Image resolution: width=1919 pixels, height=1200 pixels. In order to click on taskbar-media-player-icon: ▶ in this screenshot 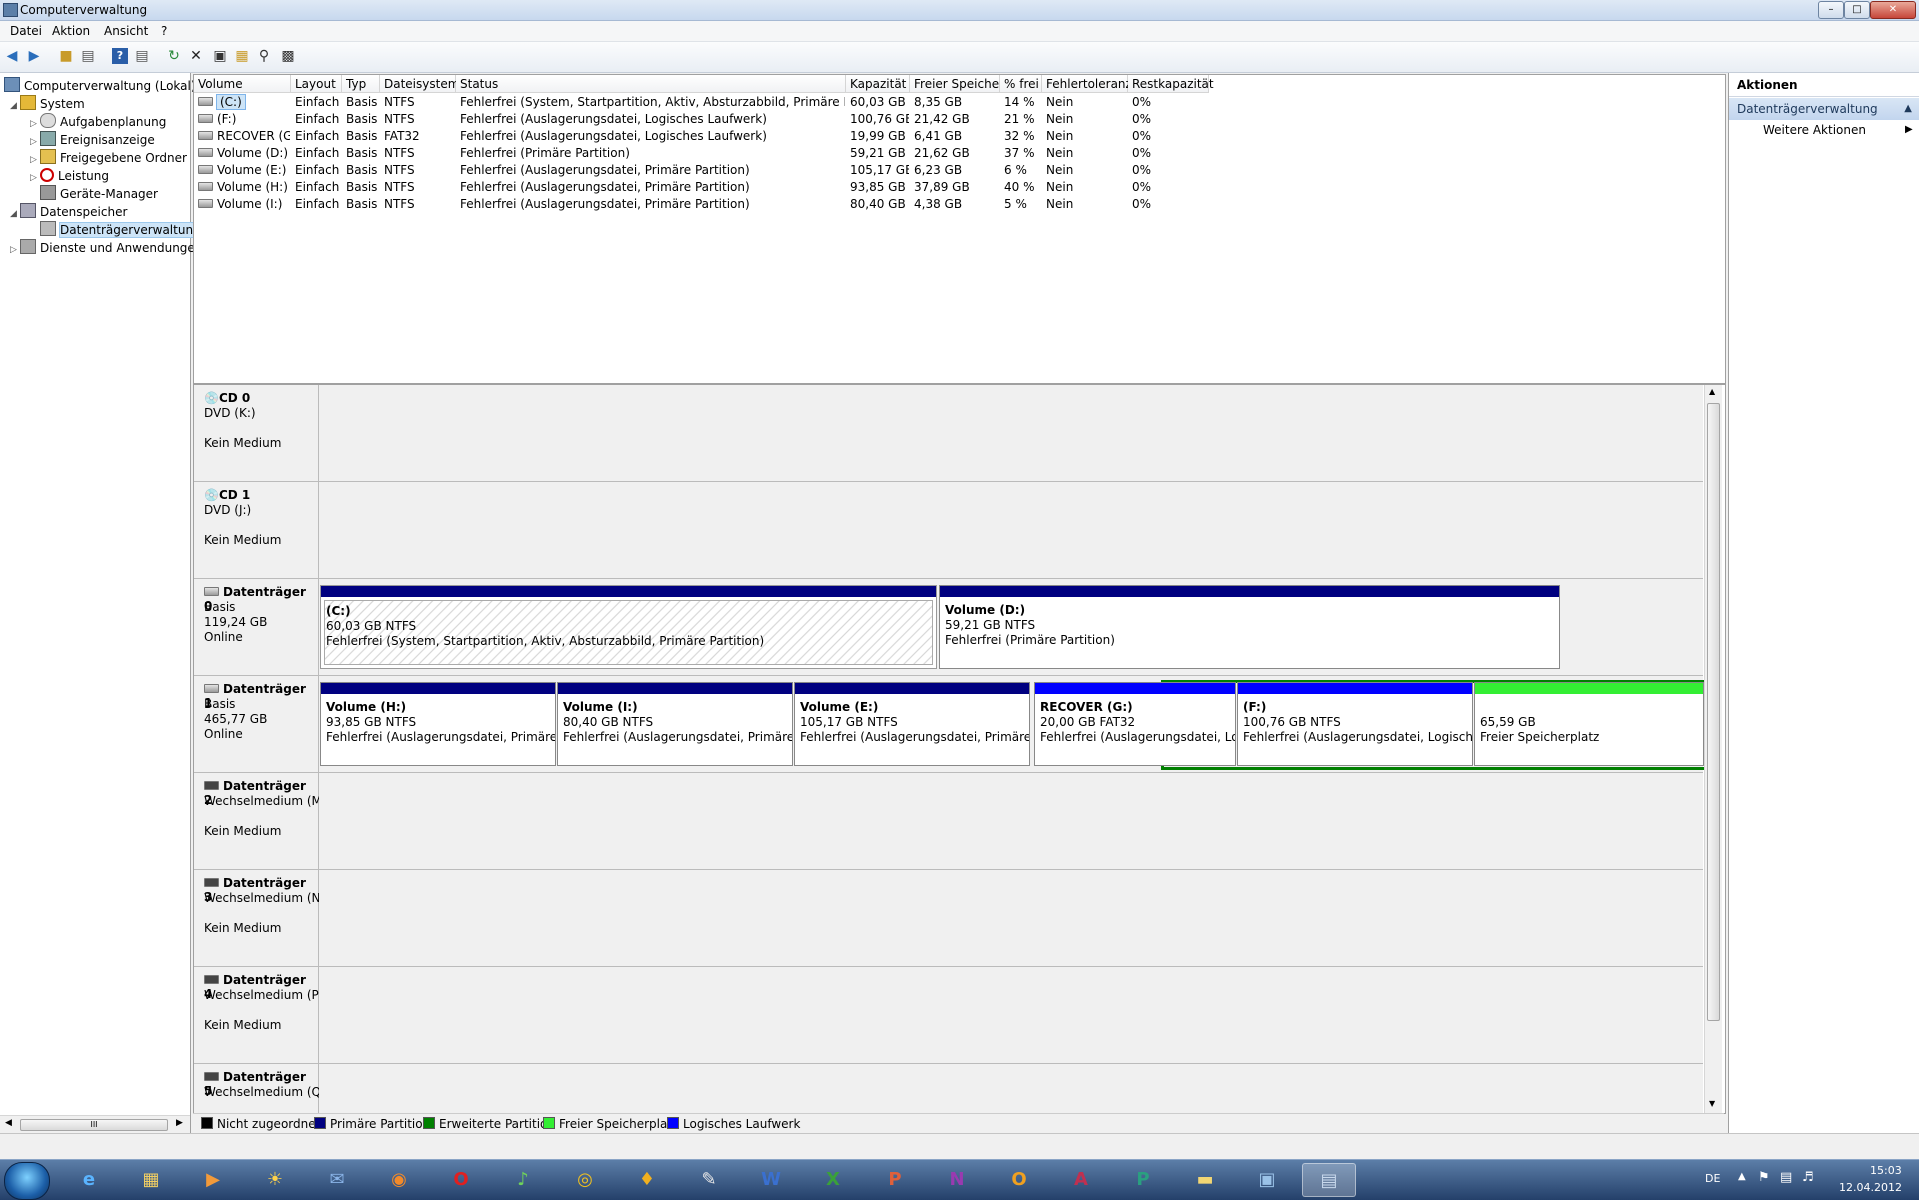, I will do `click(213, 1180)`.